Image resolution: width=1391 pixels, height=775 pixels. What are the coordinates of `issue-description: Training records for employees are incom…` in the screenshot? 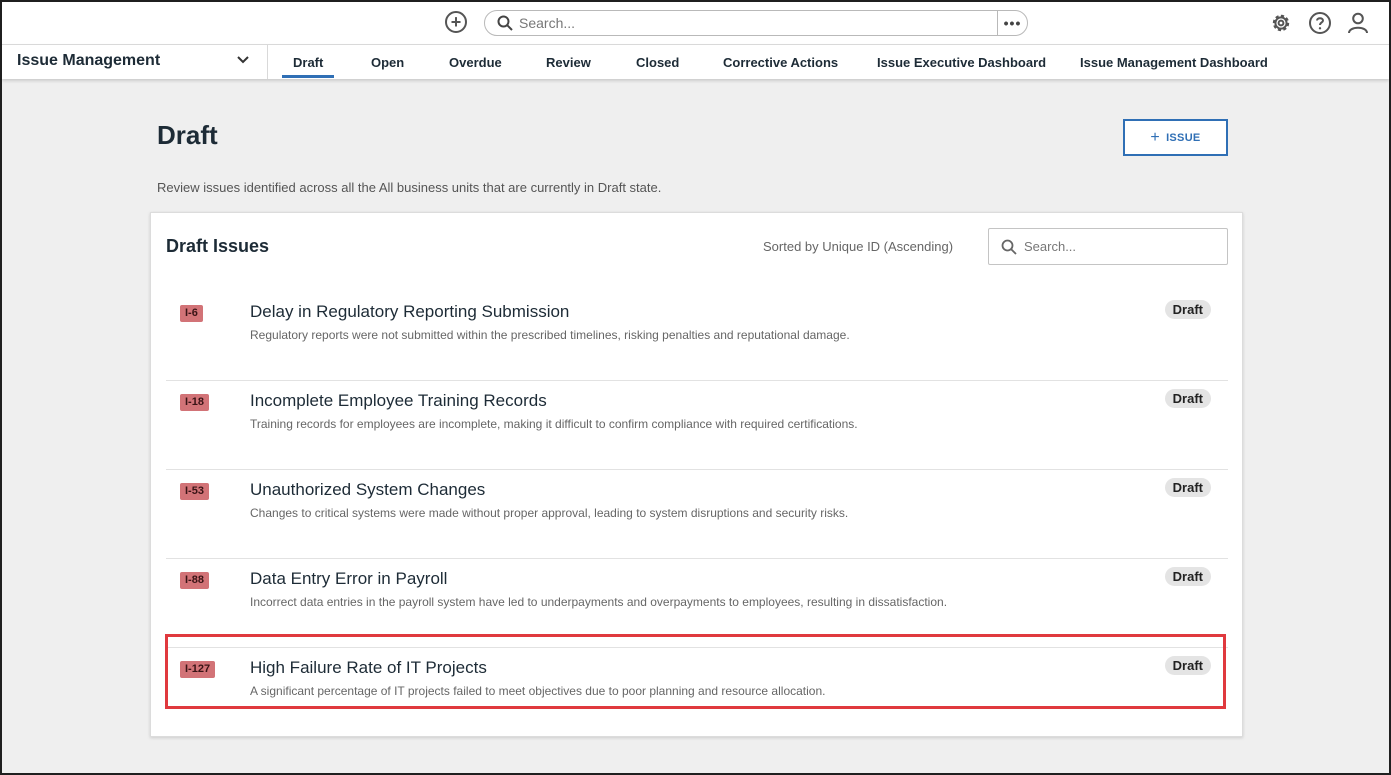 It's located at (554, 424).